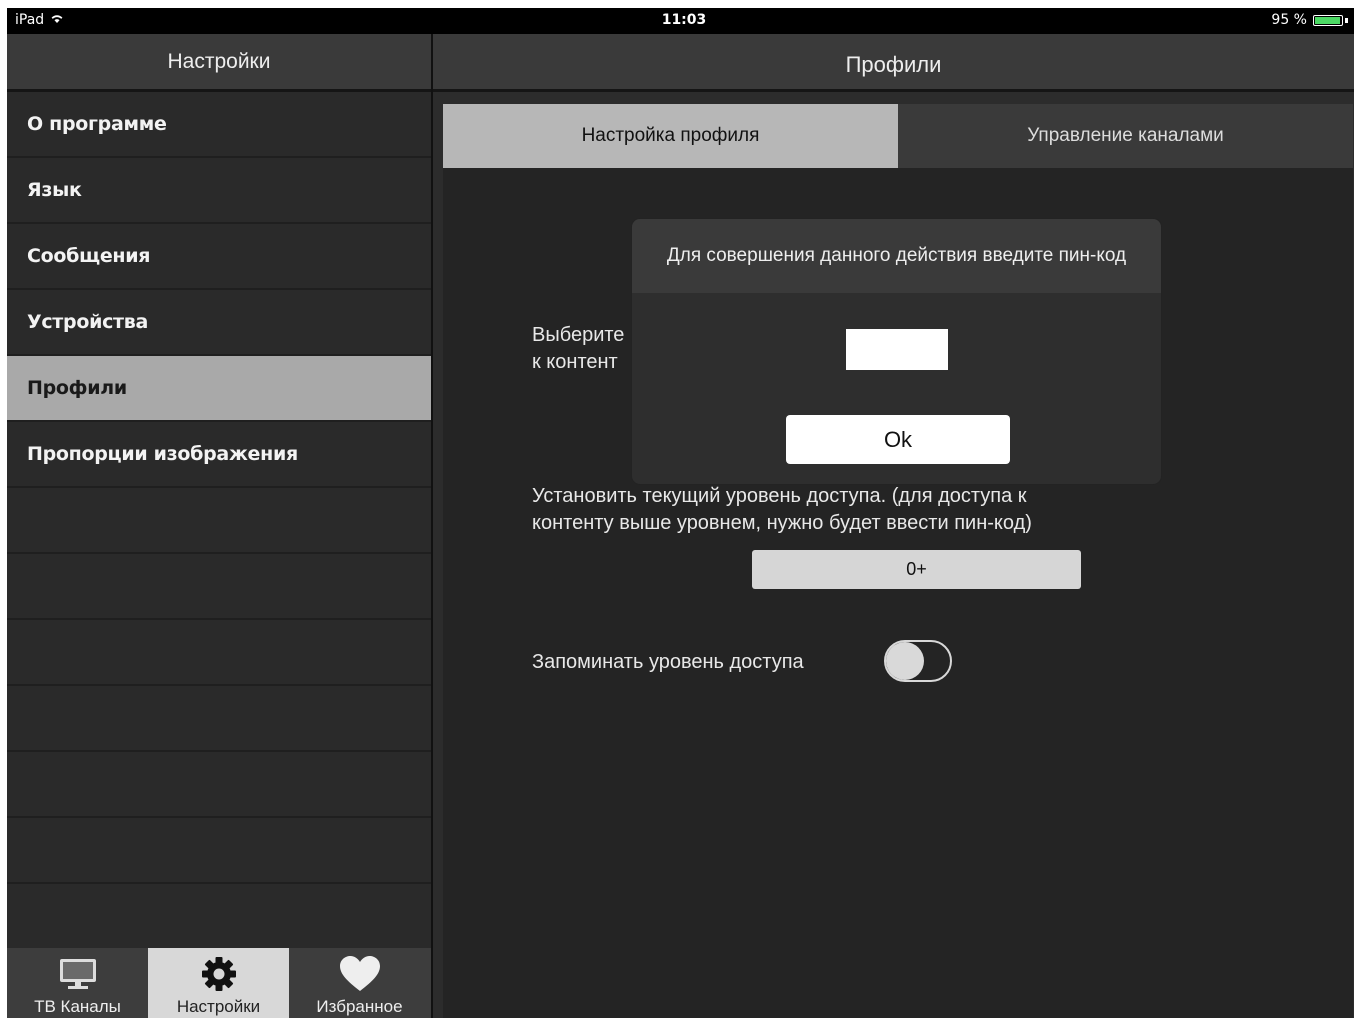 The width and height of the screenshot is (1354, 1018). Describe the element at coordinates (78, 974) in the screenshot. I see `tv-icon` at that location.